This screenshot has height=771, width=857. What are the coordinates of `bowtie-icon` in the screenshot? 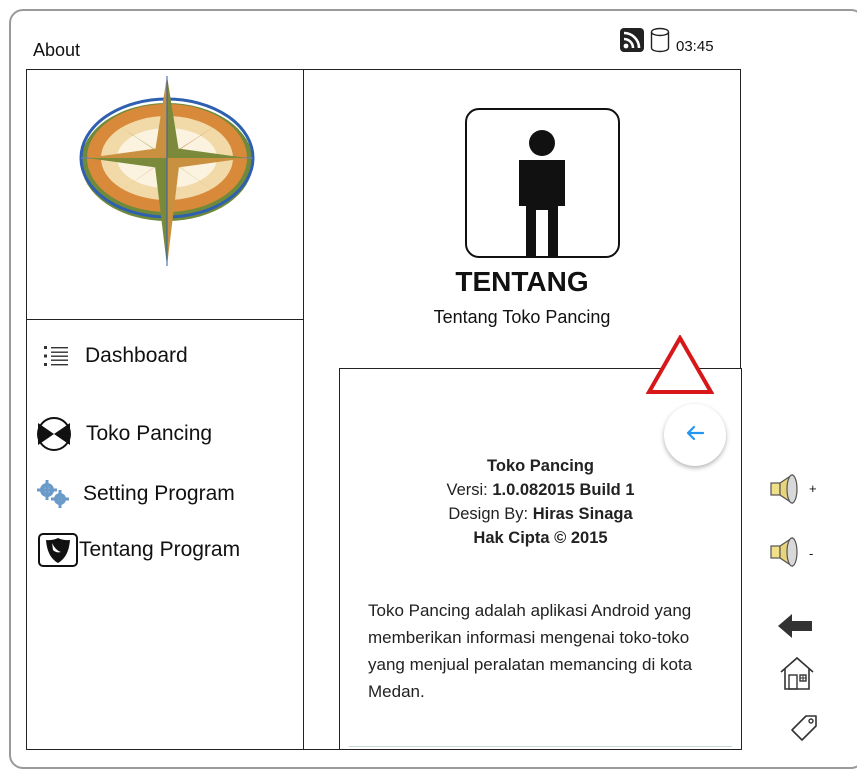 It's located at (54, 434).